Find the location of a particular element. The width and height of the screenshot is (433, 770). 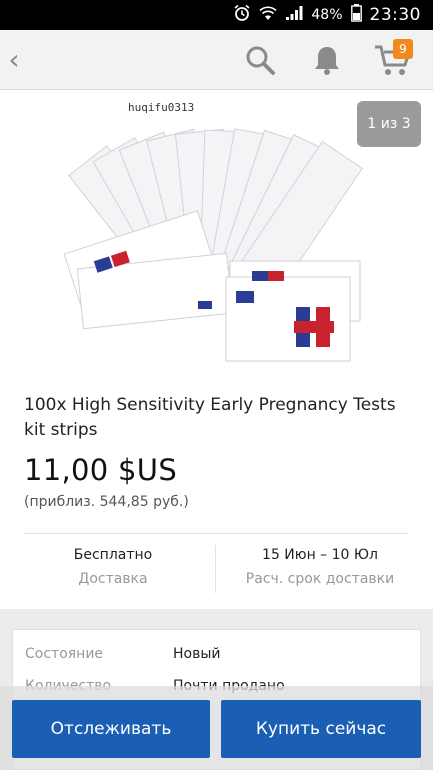

clock: 23:30 is located at coordinates (395, 15).